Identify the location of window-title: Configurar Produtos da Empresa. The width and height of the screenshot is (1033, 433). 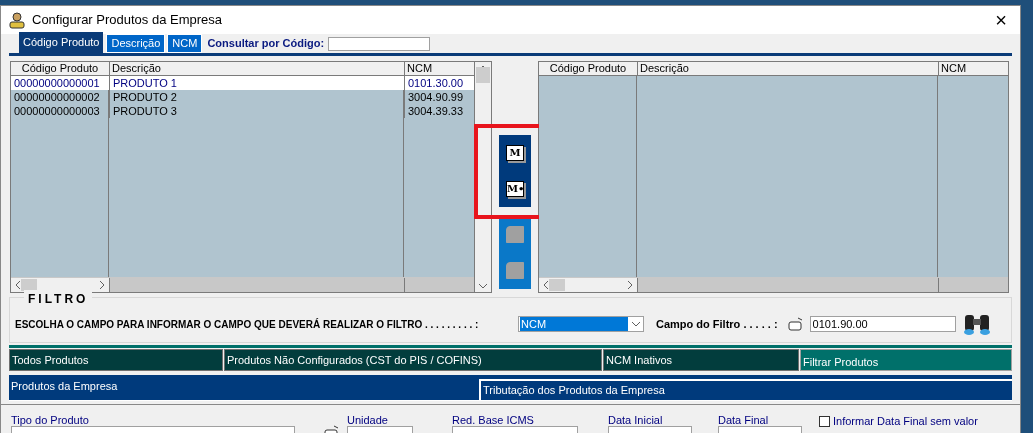
(128, 20).